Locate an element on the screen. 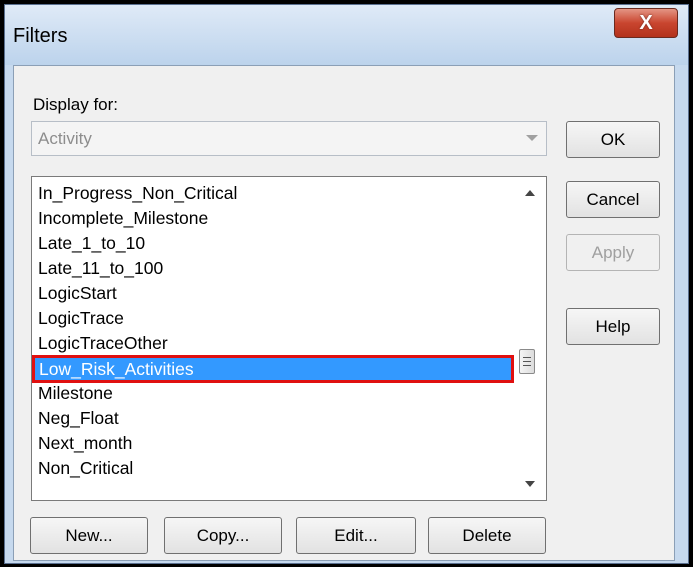  close-icon: X is located at coordinates (646, 22).